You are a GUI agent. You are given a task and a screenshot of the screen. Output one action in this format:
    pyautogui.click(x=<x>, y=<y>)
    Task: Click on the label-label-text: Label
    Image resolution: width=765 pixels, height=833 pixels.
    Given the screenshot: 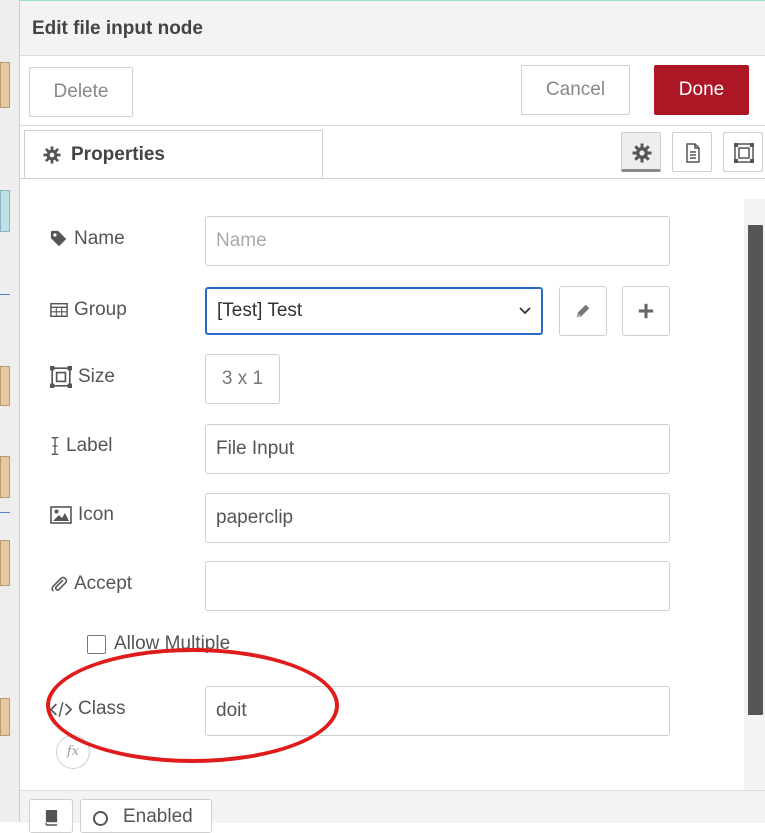 What is the action you would take?
    pyautogui.click(x=89, y=445)
    